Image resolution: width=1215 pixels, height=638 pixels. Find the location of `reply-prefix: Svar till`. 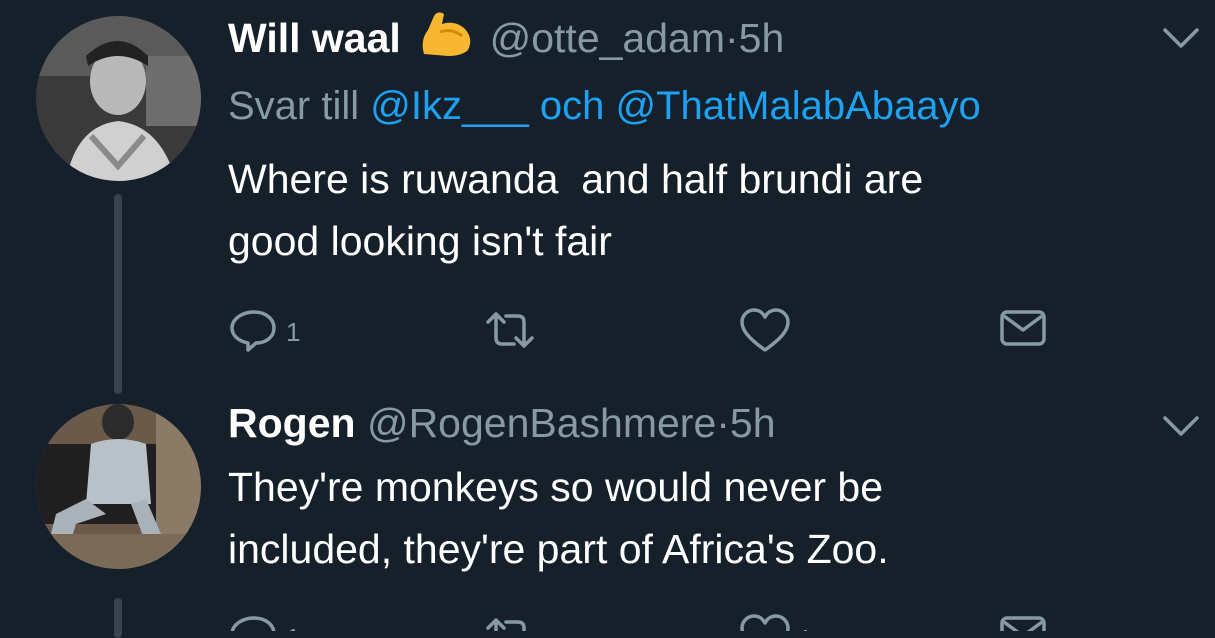

reply-prefix: Svar till is located at coordinates (294, 106).